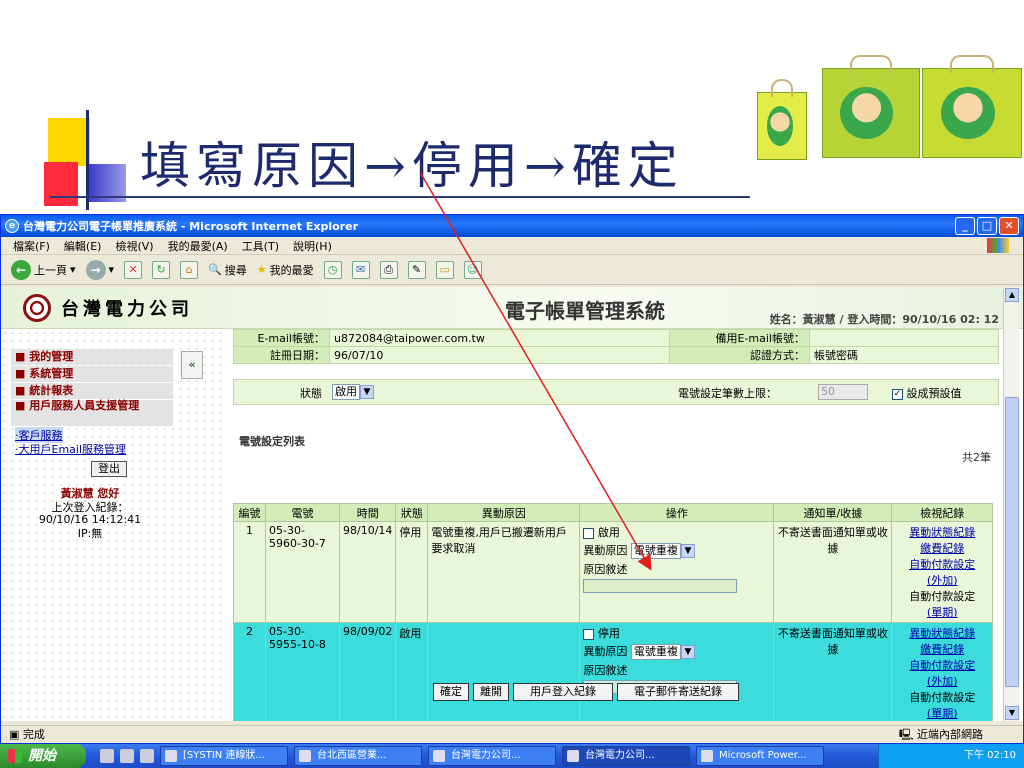 This screenshot has width=1024, height=768. I want to click on messenger-icon: ☺, so click(472, 269).